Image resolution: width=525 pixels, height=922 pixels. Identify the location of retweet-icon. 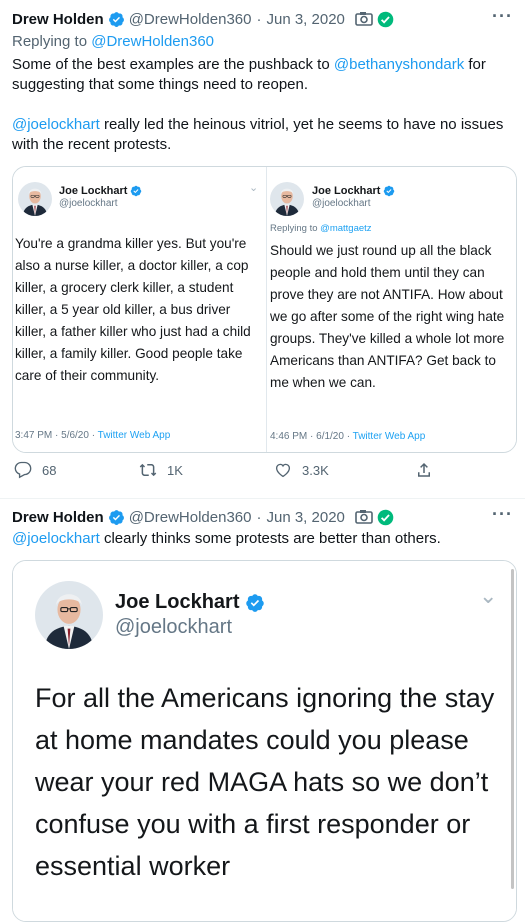
(148, 470).